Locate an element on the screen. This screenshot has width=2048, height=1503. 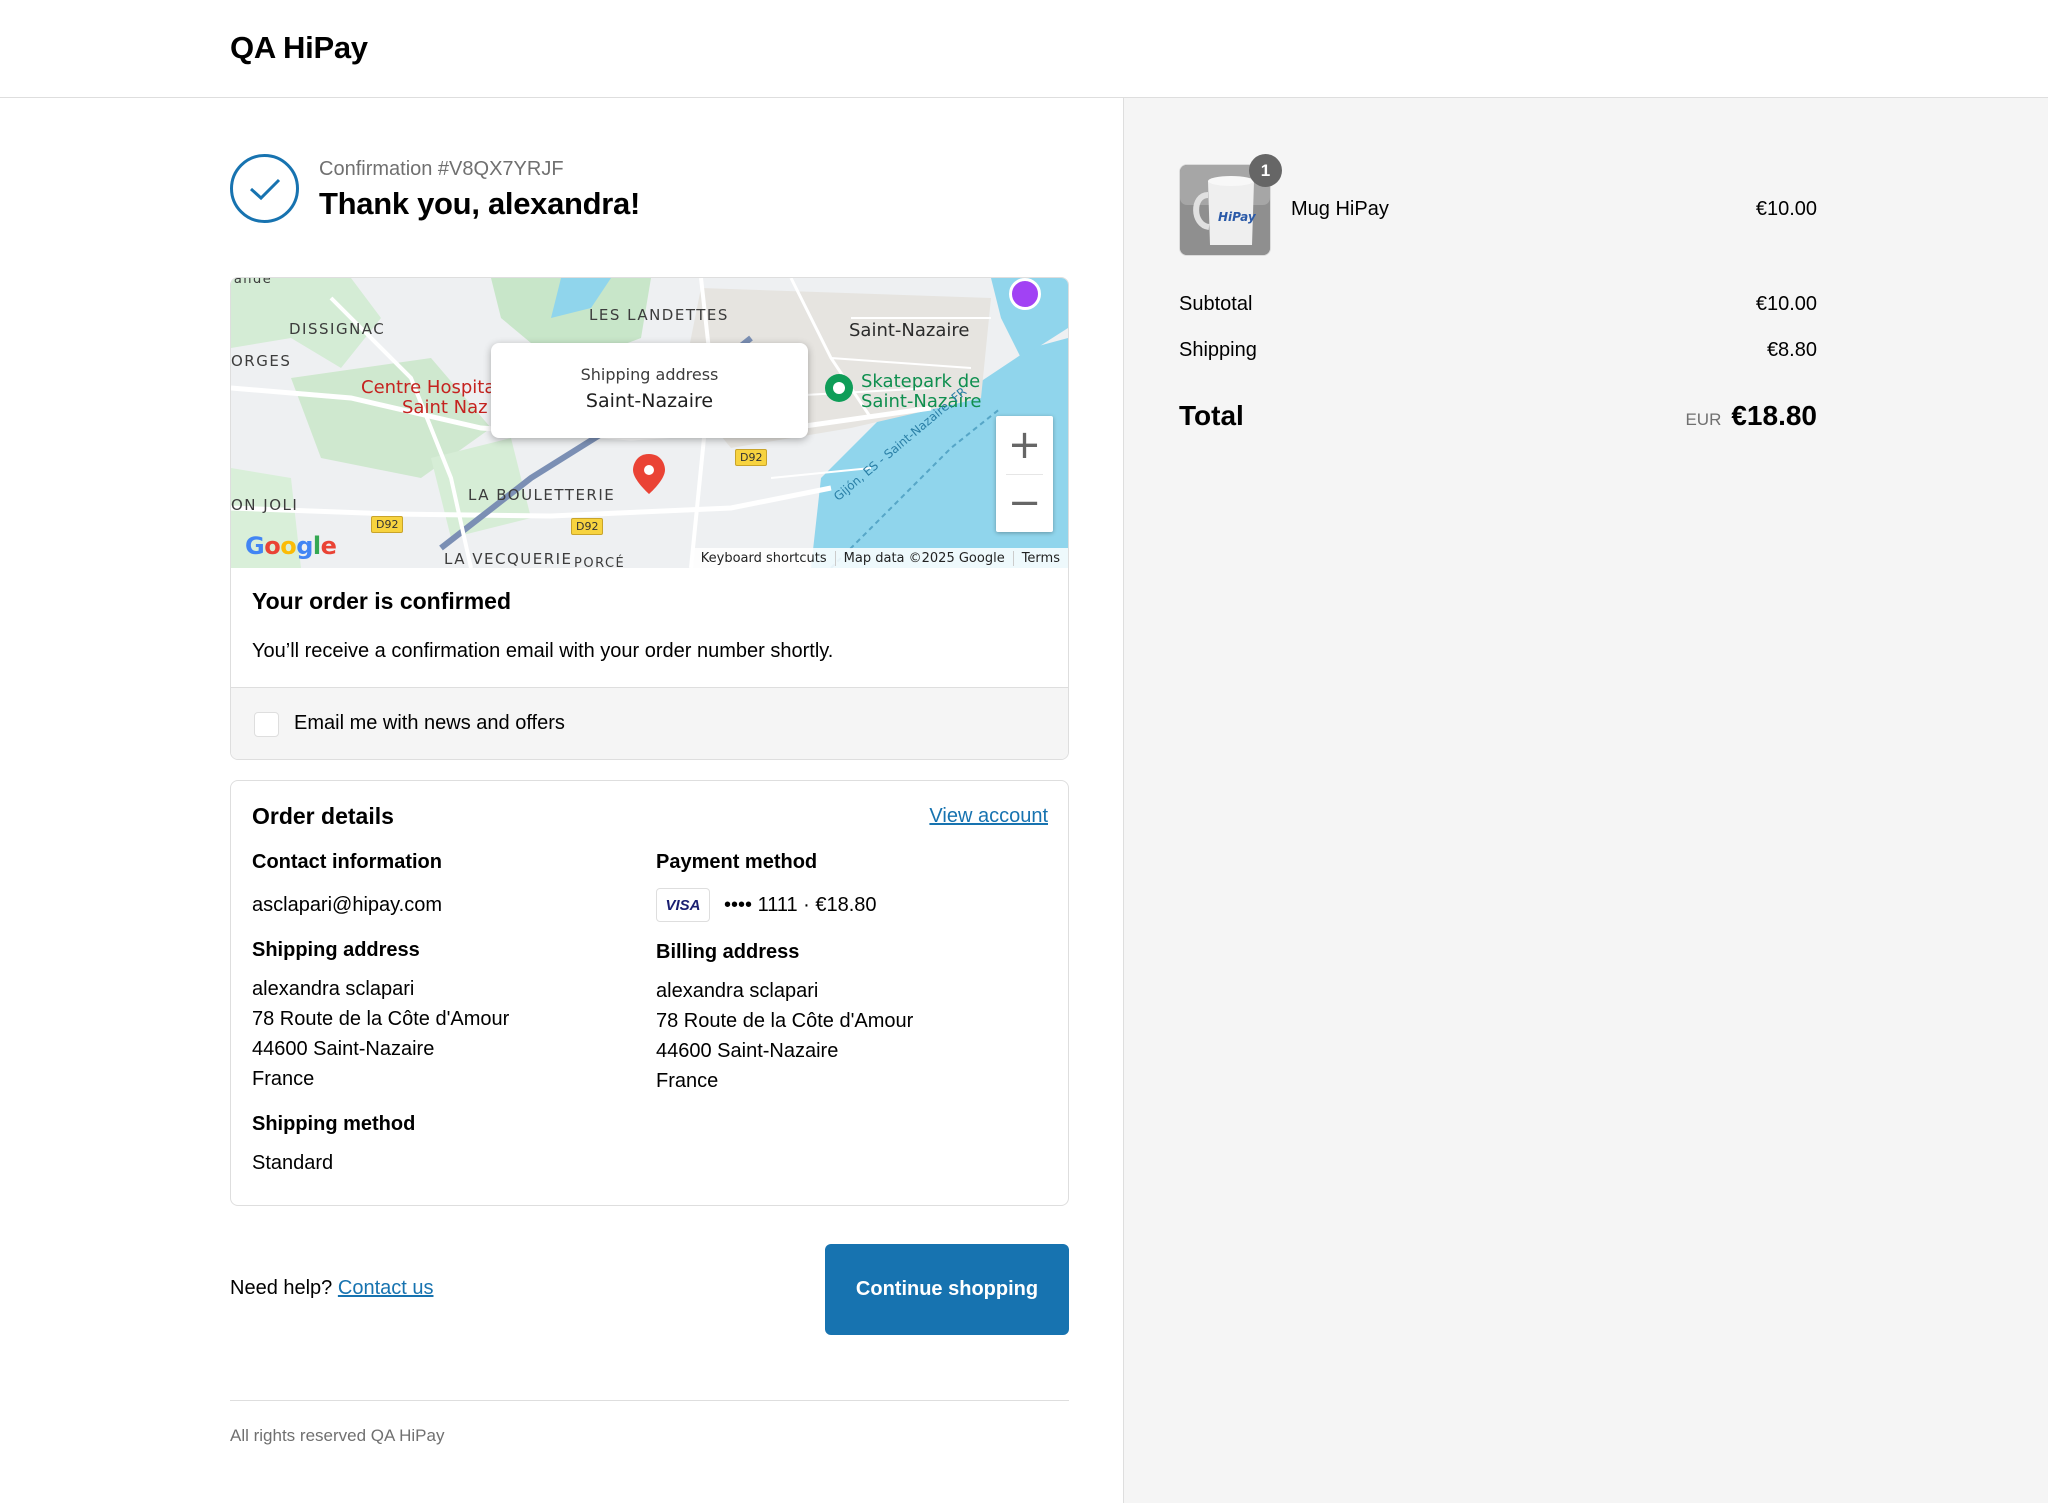
quantity-badge: 1 is located at coordinates (1265, 170).